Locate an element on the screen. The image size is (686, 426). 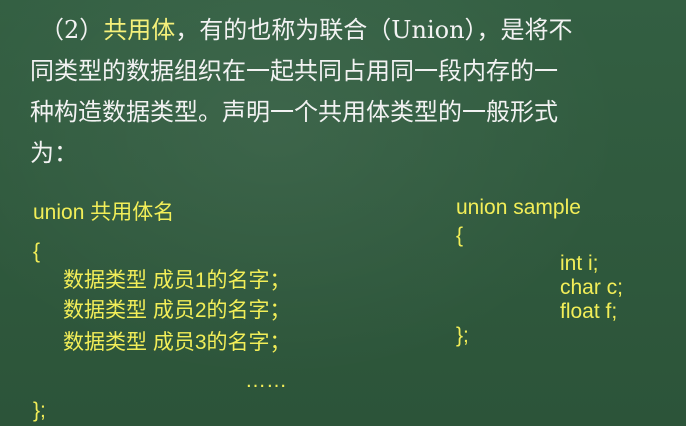
paragraph-line-1-rest: ，有的也称为联合（Union），是将不 is located at coordinates (374, 30).